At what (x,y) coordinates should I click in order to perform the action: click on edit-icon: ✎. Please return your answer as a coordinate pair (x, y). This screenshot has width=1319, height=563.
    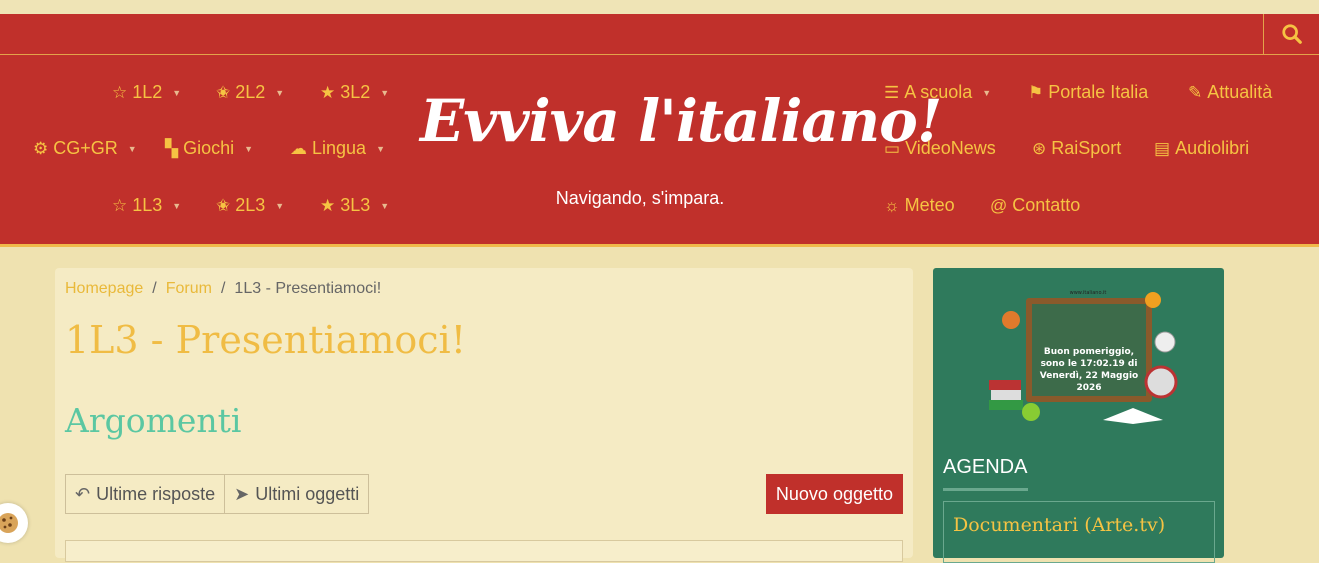
    Looking at the image, I should click on (1195, 92).